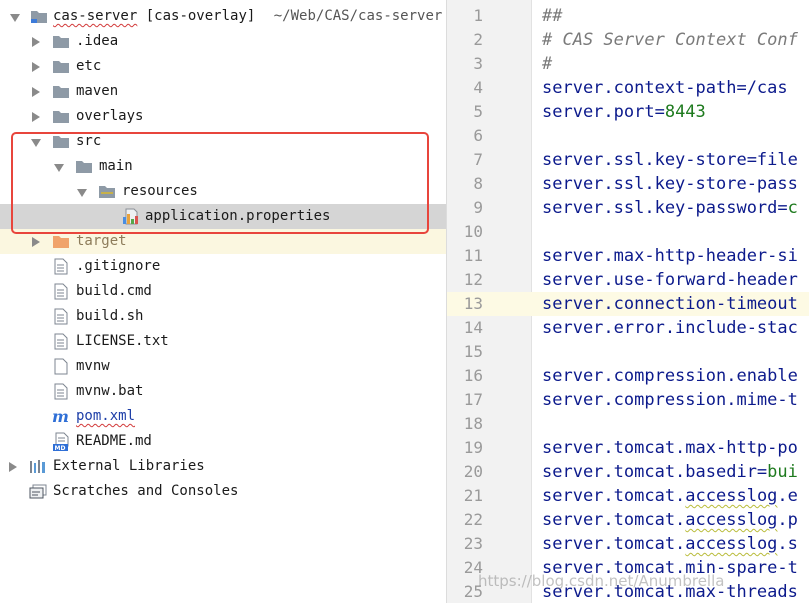 This screenshot has width=809, height=603. I want to click on code-line: ##, so click(670, 16).